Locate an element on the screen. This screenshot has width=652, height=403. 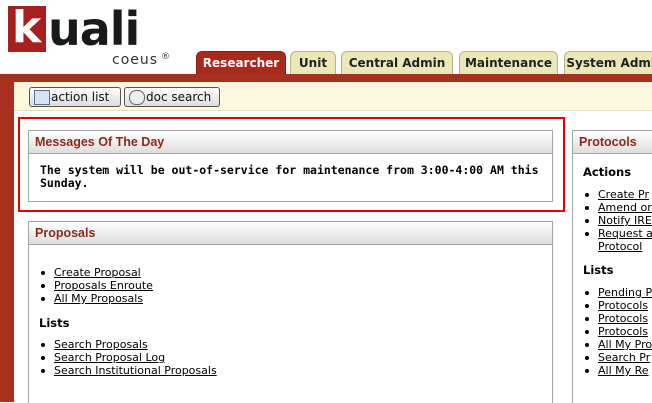
list-item: Search Pr is located at coordinates (617, 357).